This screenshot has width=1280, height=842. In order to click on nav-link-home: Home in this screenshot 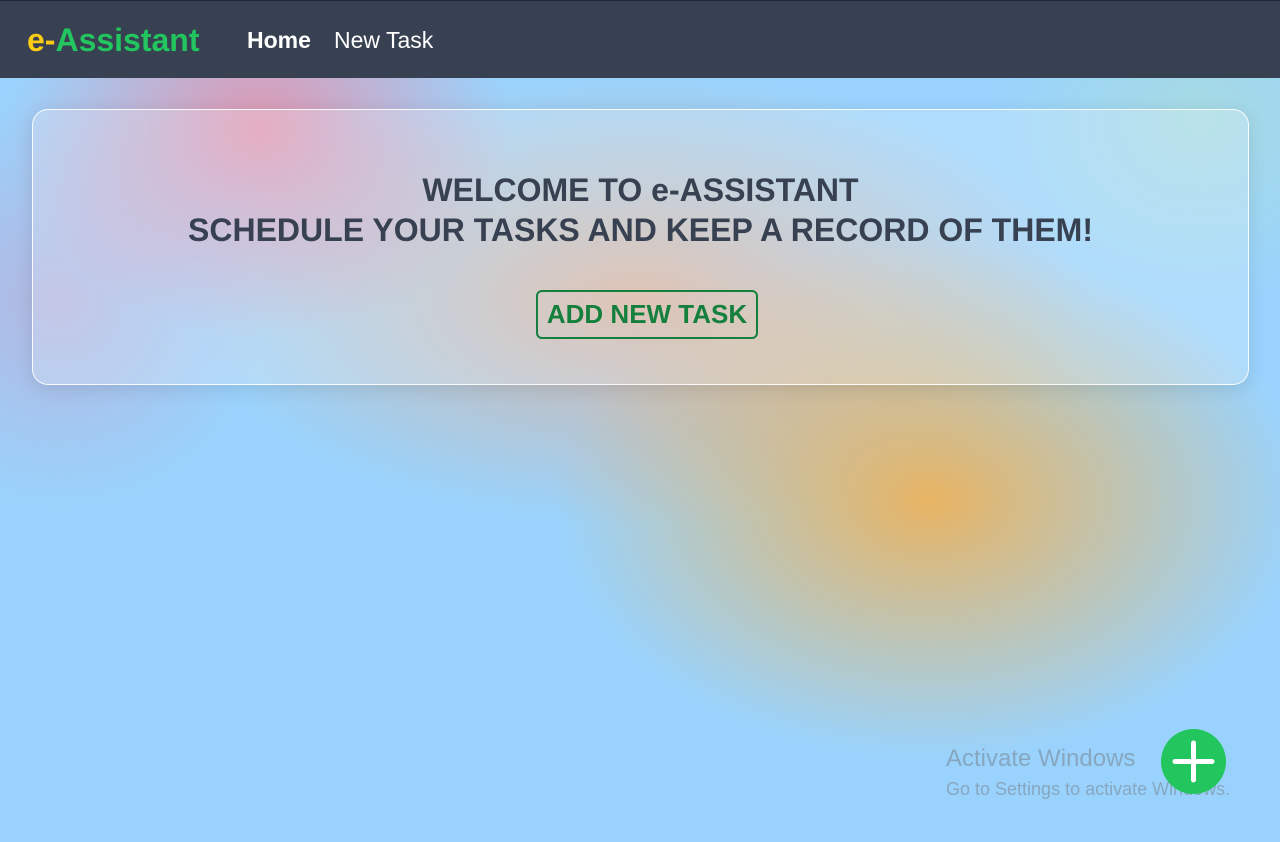, I will do `click(279, 40)`.